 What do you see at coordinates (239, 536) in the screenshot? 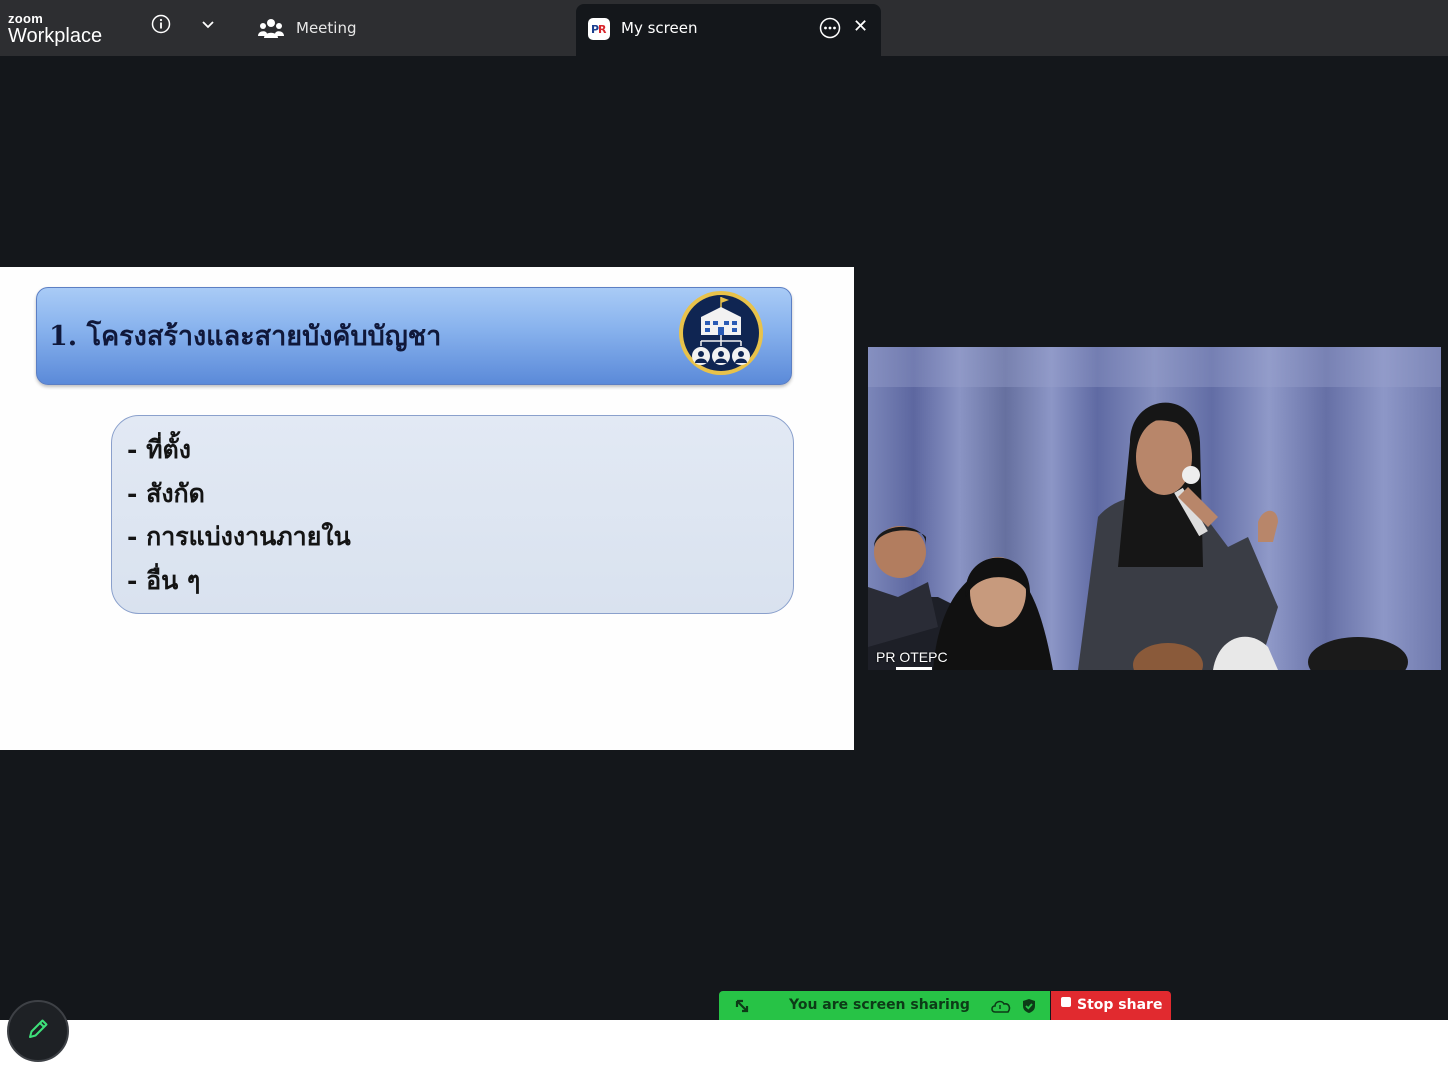
I see `bullet-item: - การแบ่งงานภายใน` at bounding box center [239, 536].